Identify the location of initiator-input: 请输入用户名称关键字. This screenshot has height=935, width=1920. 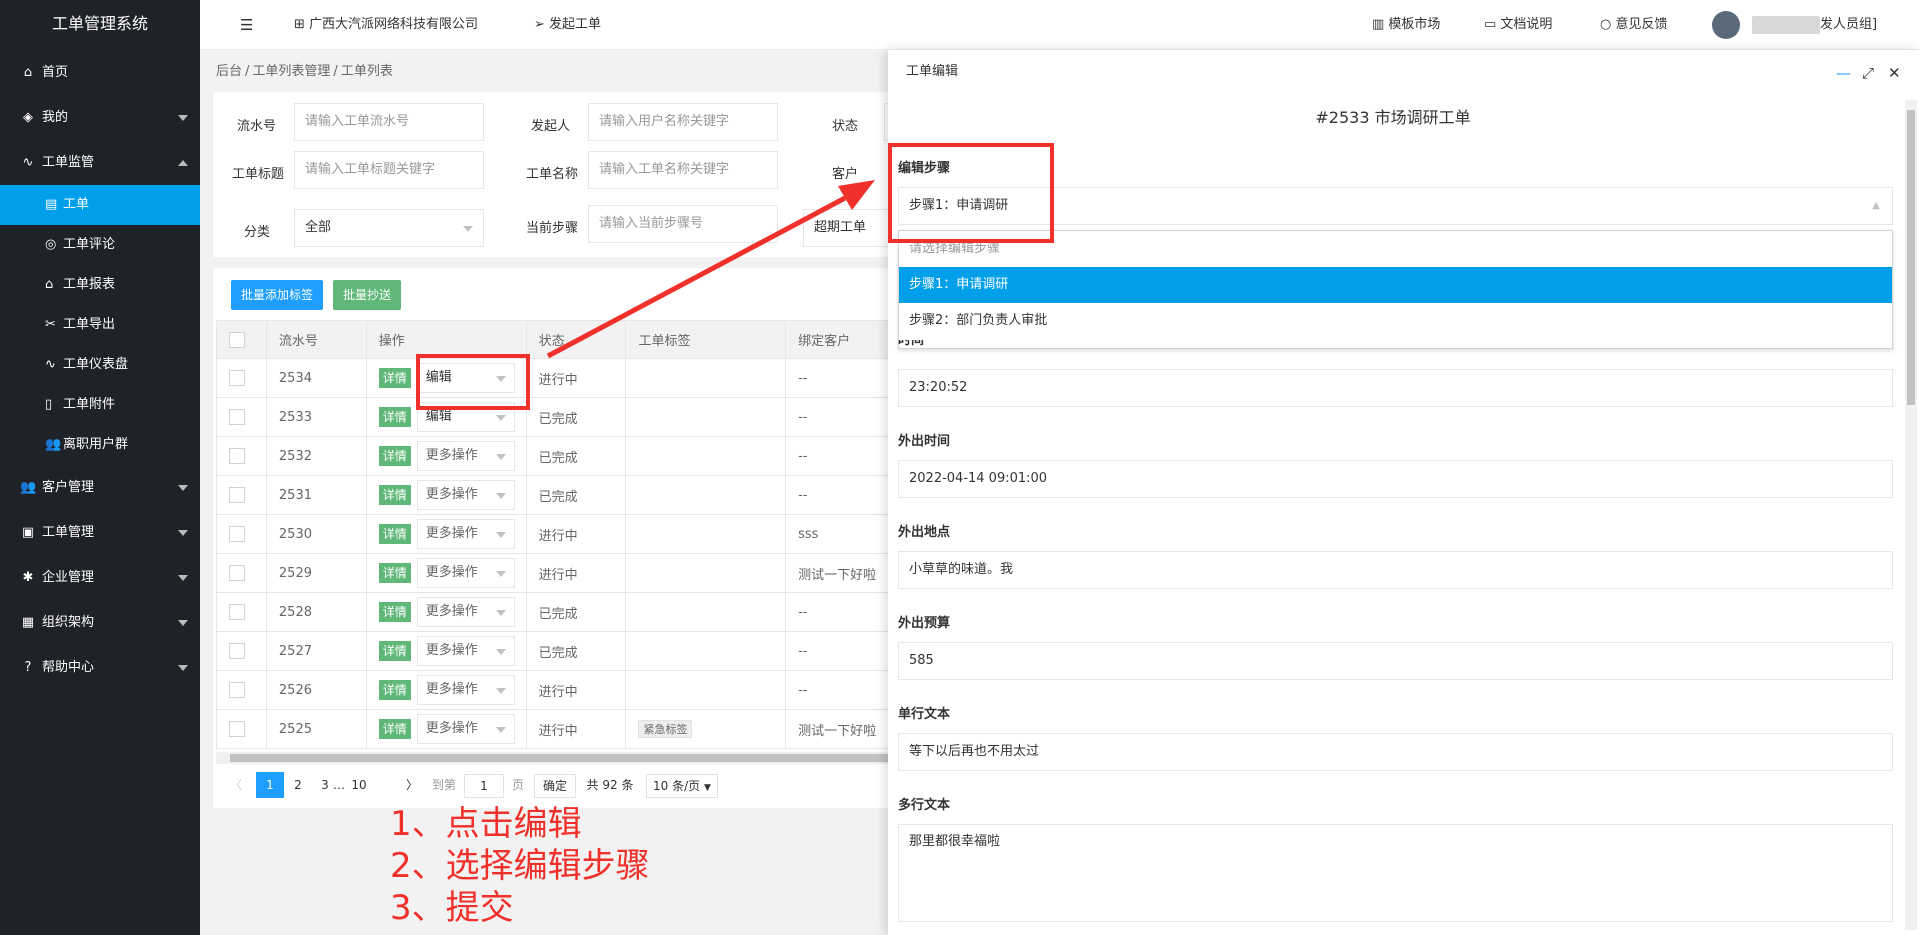
(683, 122).